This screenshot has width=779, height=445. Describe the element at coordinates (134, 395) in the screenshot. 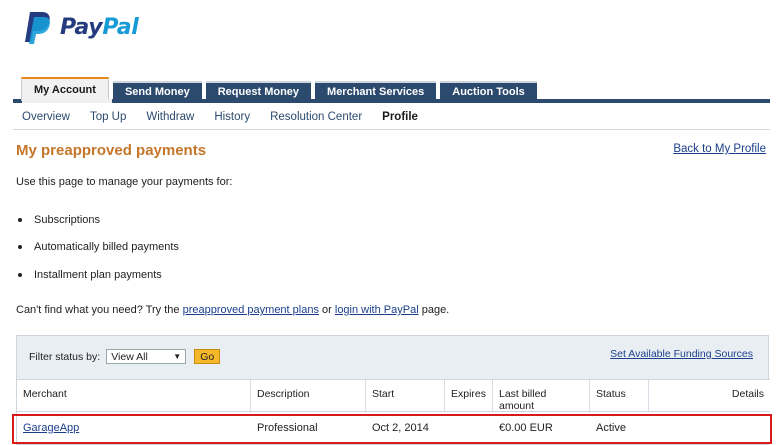

I see `col-merchant: Merchant` at that location.